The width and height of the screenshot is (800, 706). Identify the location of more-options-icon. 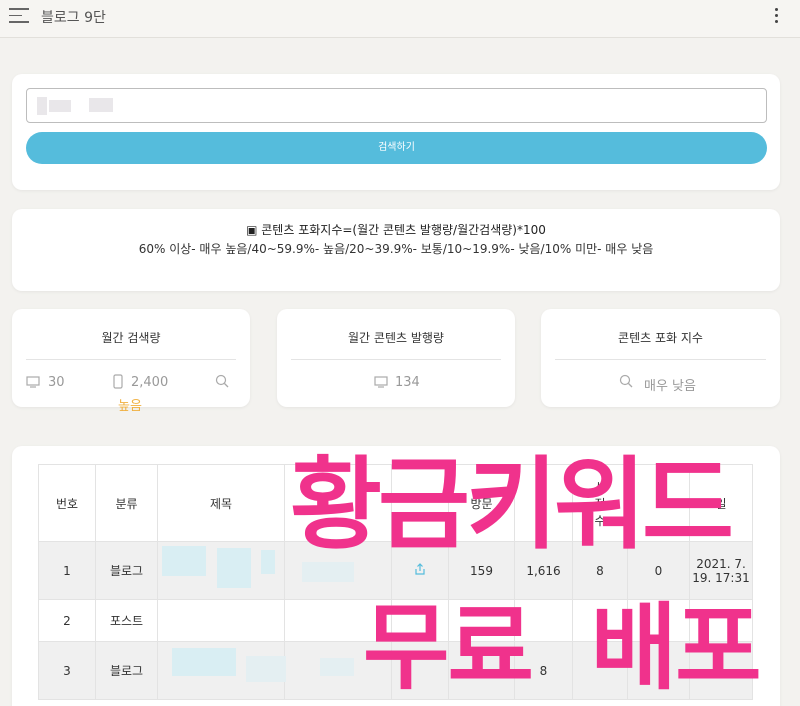
(776, 17).